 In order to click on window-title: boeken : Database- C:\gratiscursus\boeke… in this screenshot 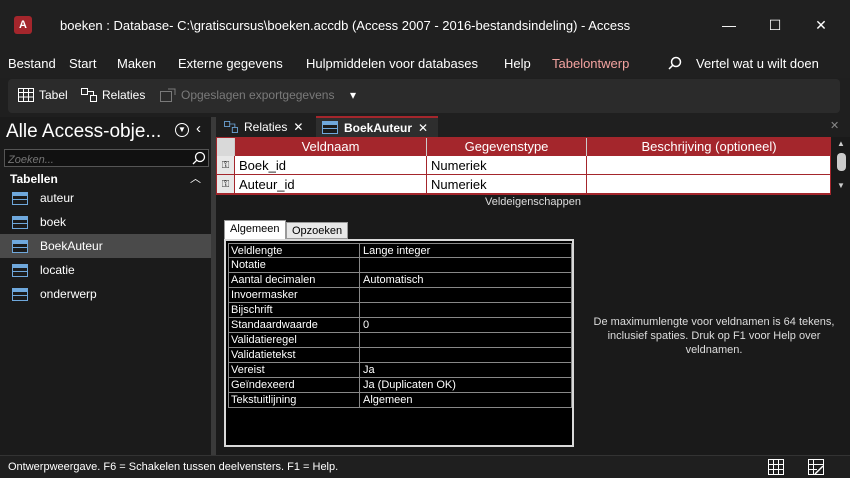, I will do `click(345, 25)`.